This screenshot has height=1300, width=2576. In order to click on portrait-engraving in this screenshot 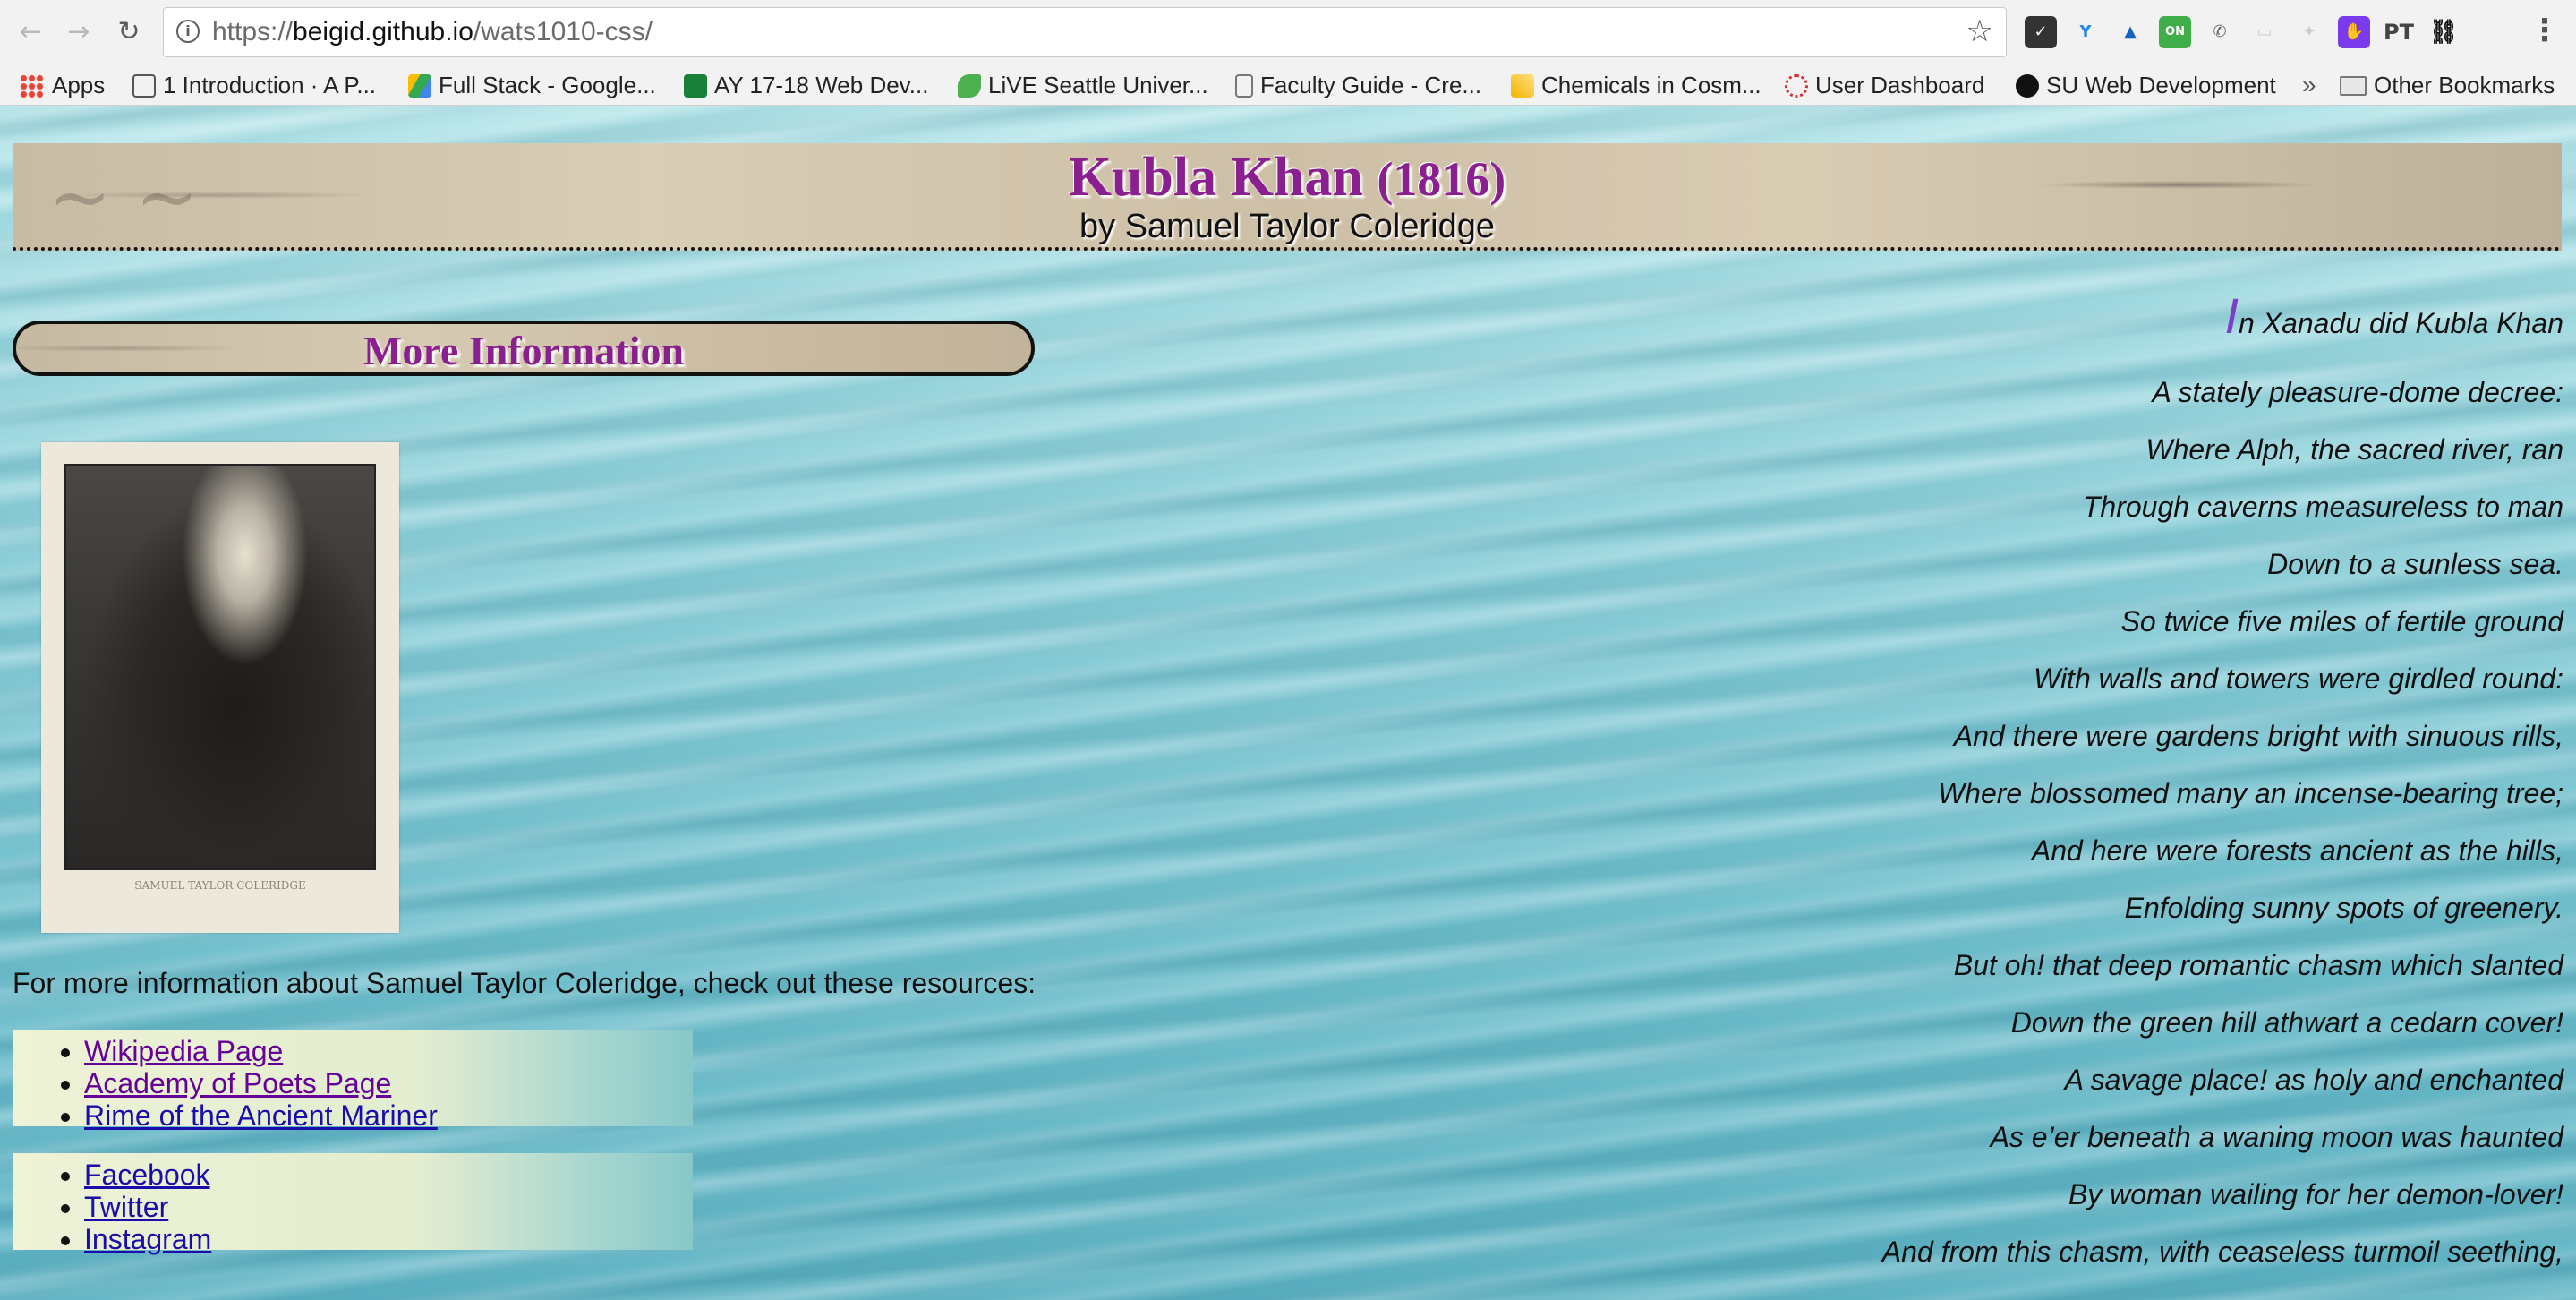, I will do `click(220, 667)`.